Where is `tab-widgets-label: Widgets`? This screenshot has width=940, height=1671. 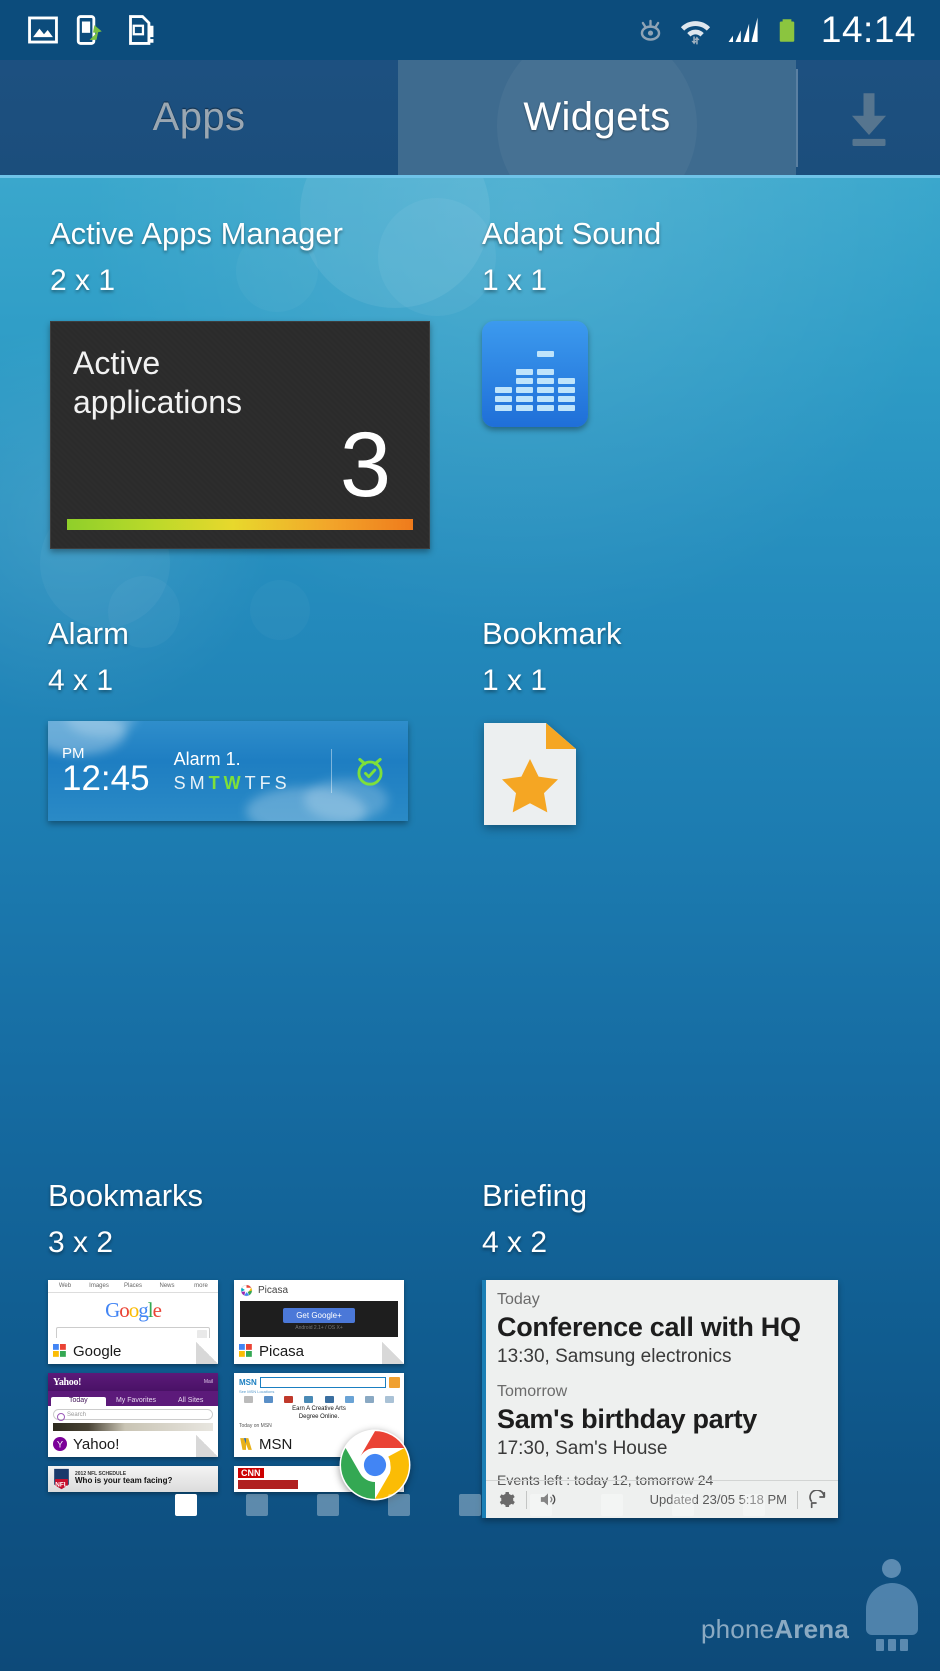 tab-widgets-label: Widgets is located at coordinates (597, 117).